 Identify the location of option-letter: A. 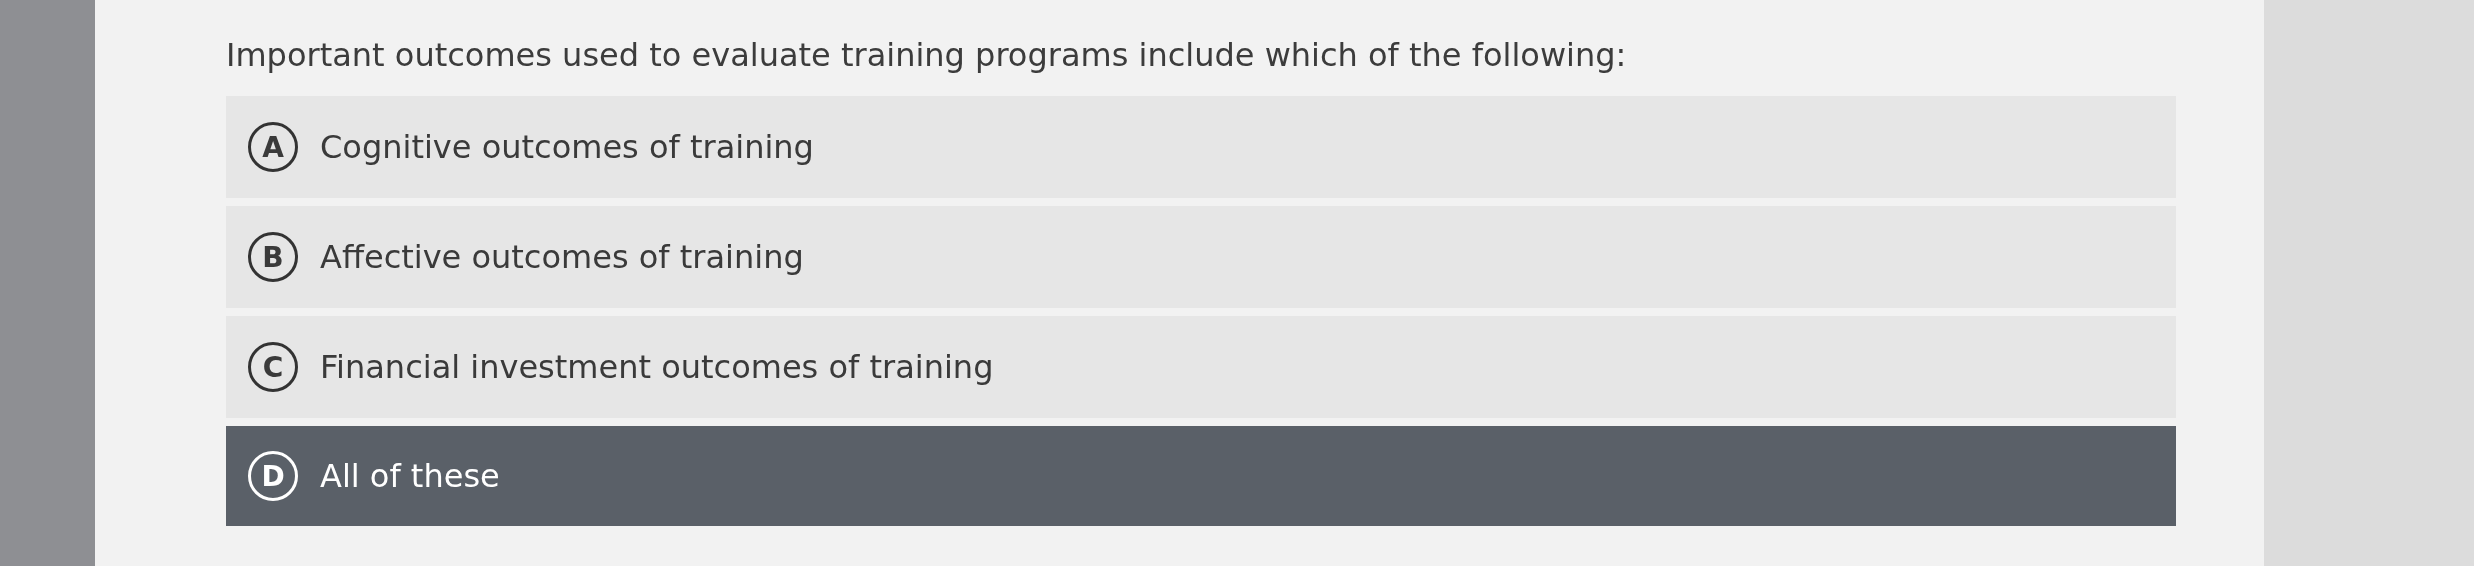
(273, 147).